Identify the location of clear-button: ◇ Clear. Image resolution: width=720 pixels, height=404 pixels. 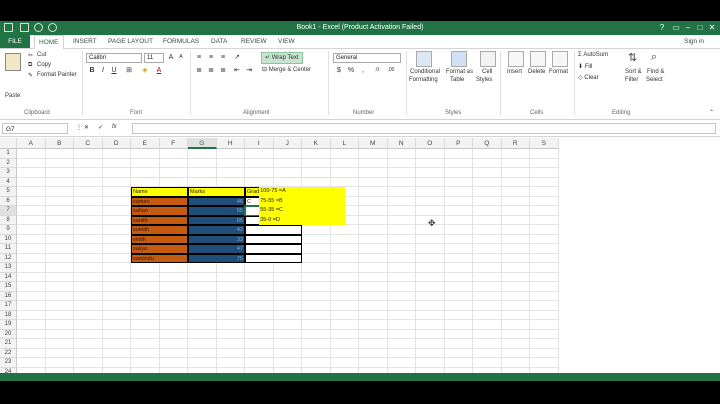
(588, 77).